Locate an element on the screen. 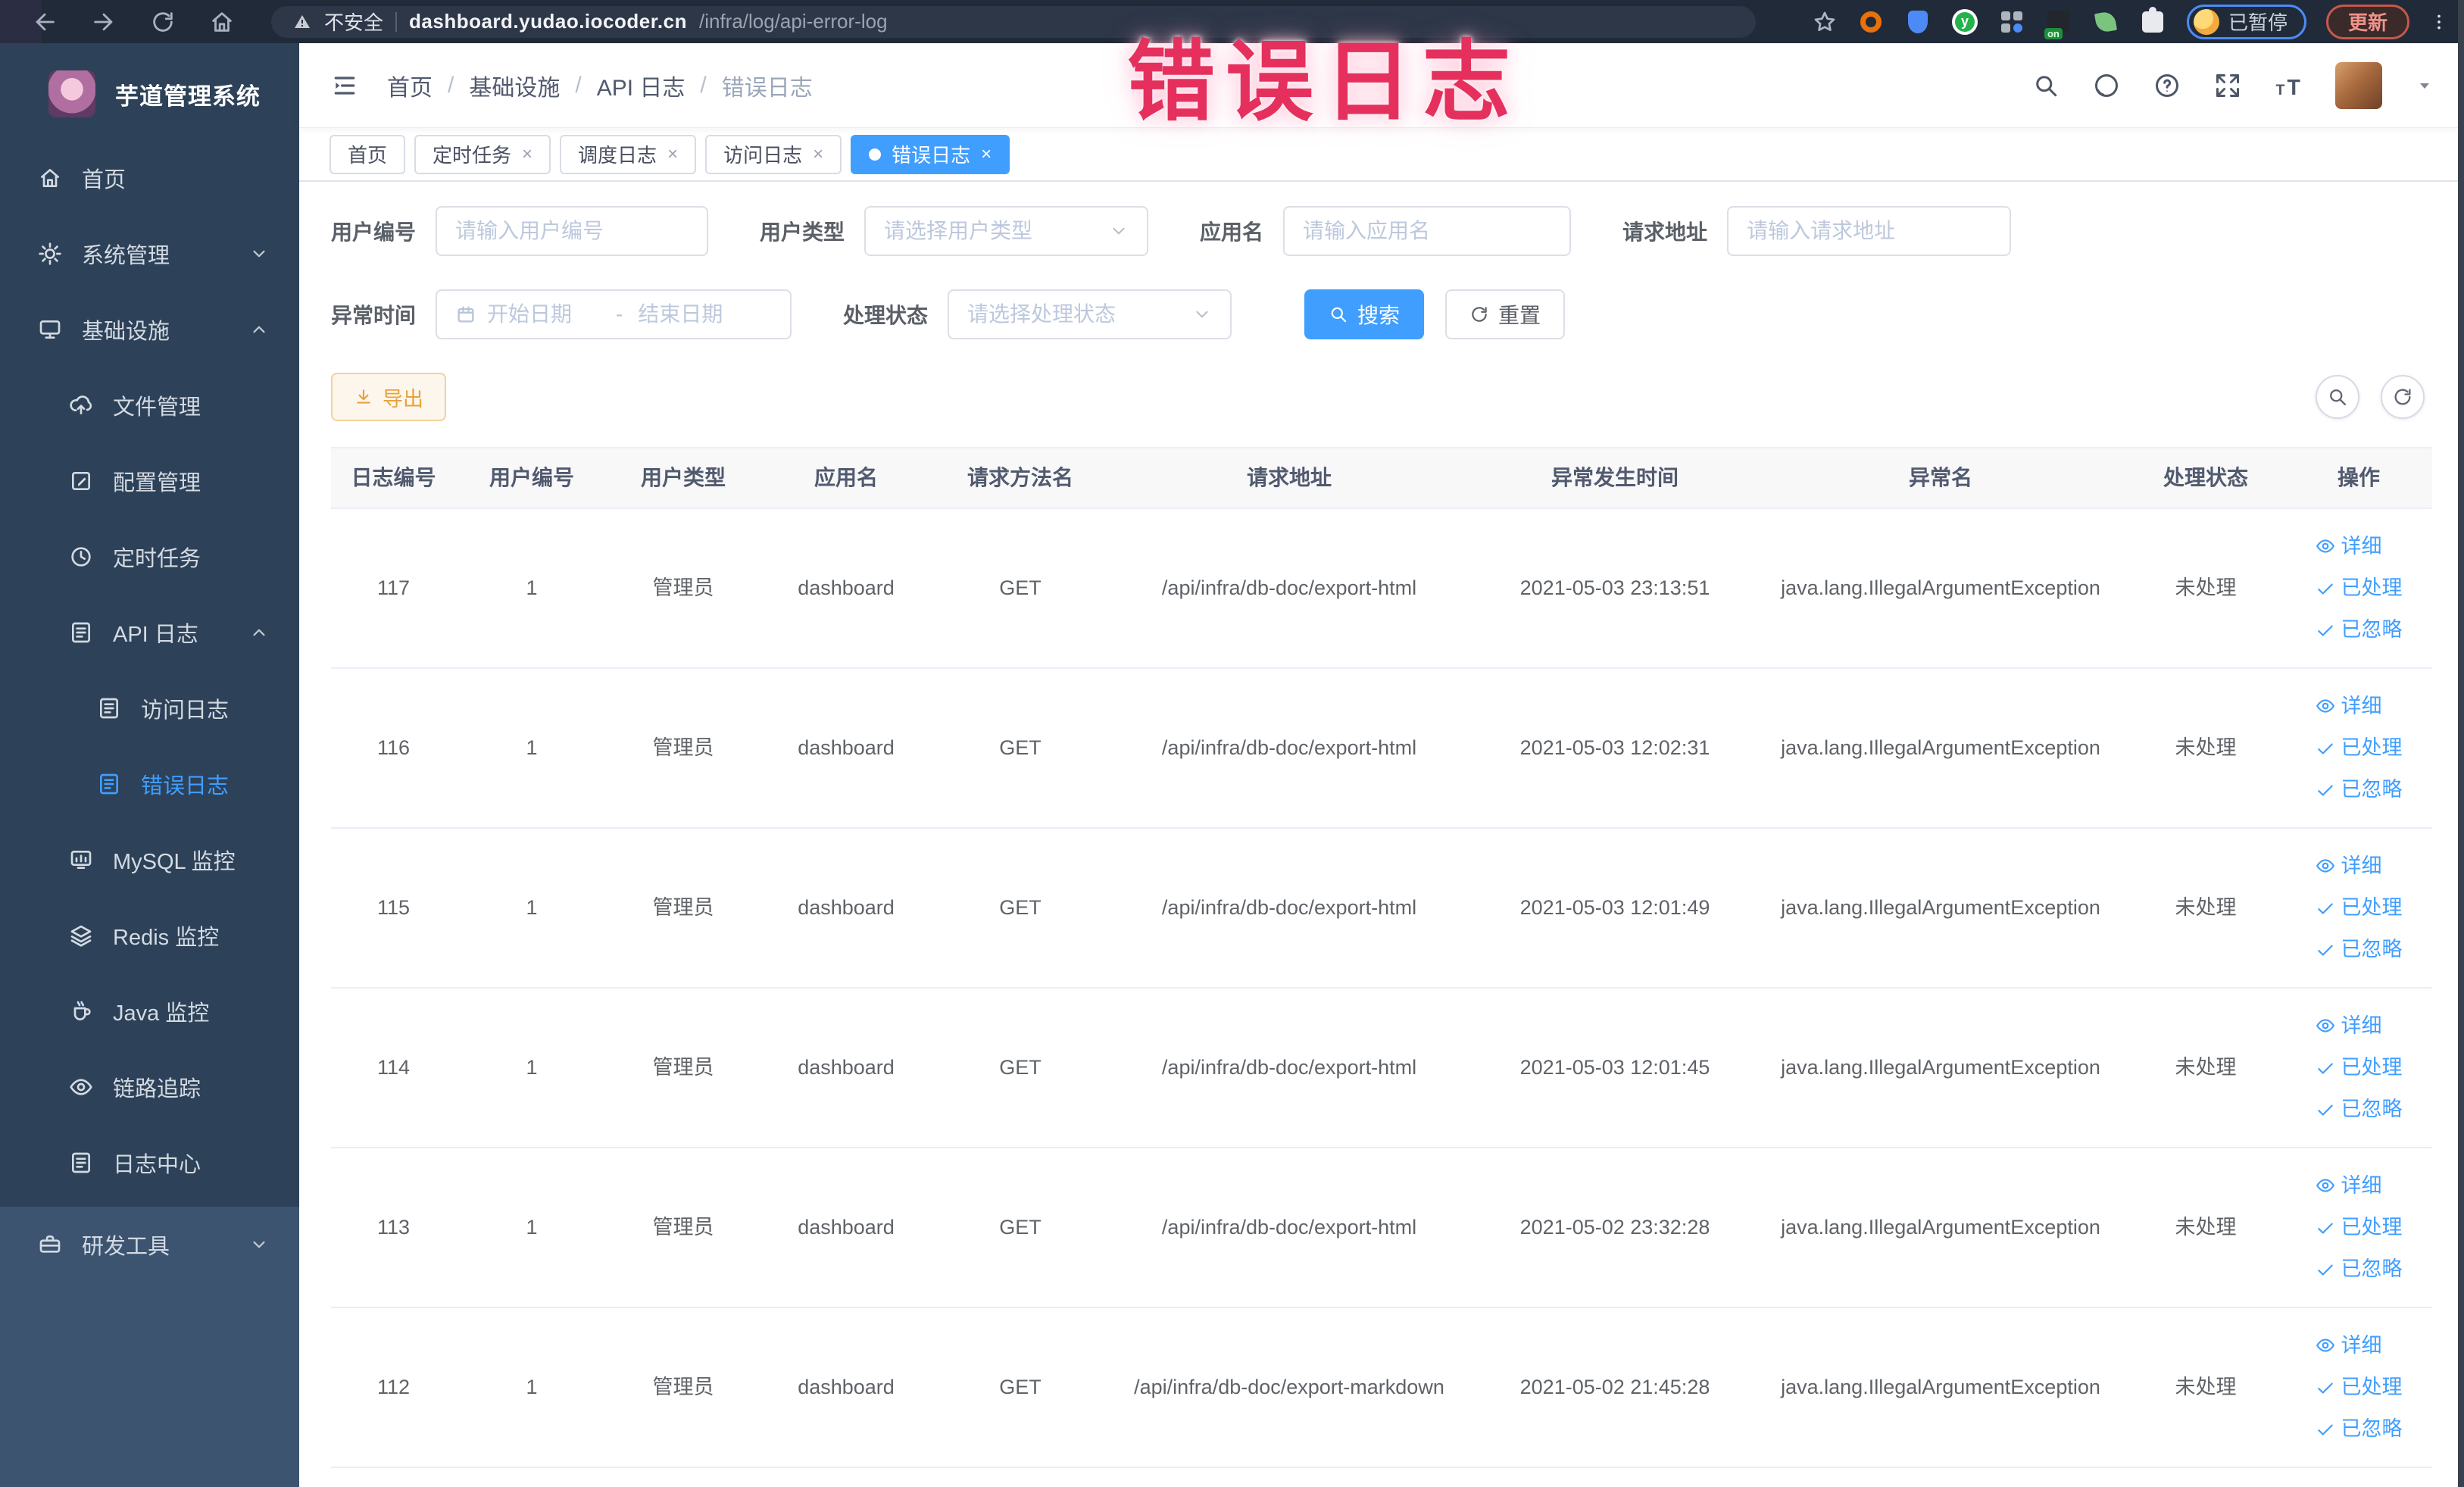 The height and width of the screenshot is (1487, 2464). exception-time-cell: 2021-05-02 21:45:28 is located at coordinates (1614, 1386).